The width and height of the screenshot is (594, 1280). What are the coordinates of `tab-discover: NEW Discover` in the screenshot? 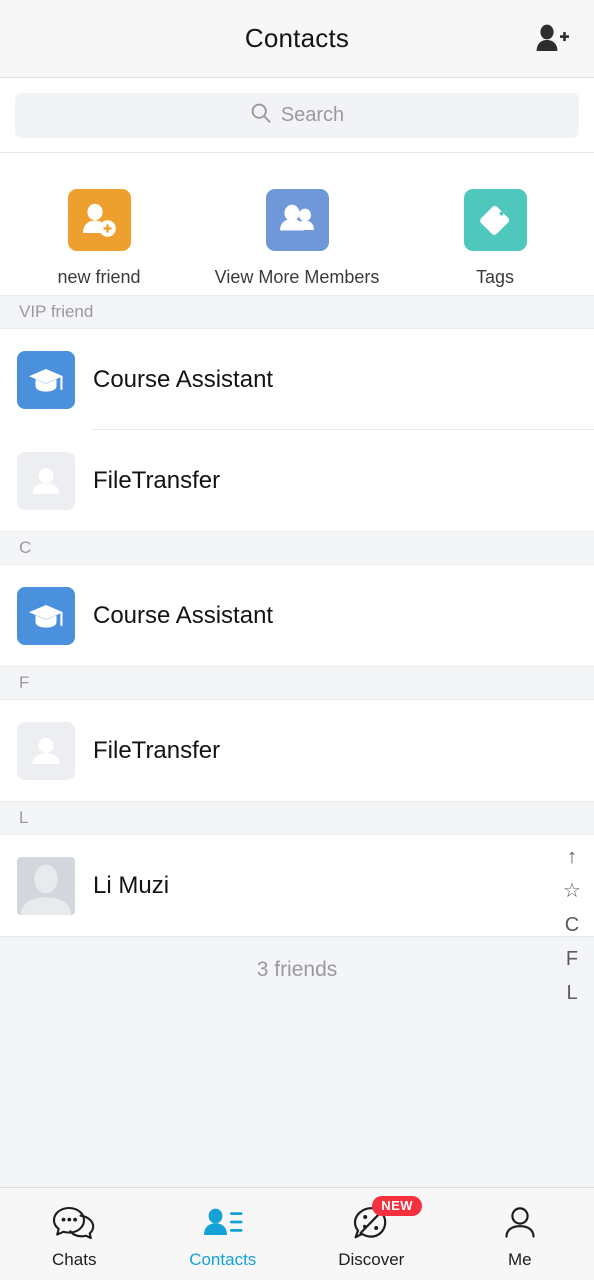 It's located at (371, 1234).